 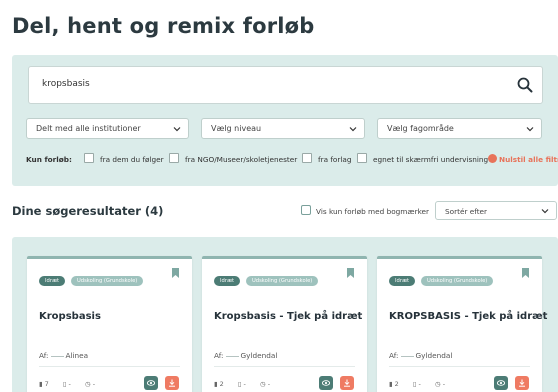 What do you see at coordinates (466, 211) in the screenshot?
I see `sort-select-value: Sortér efter` at bounding box center [466, 211].